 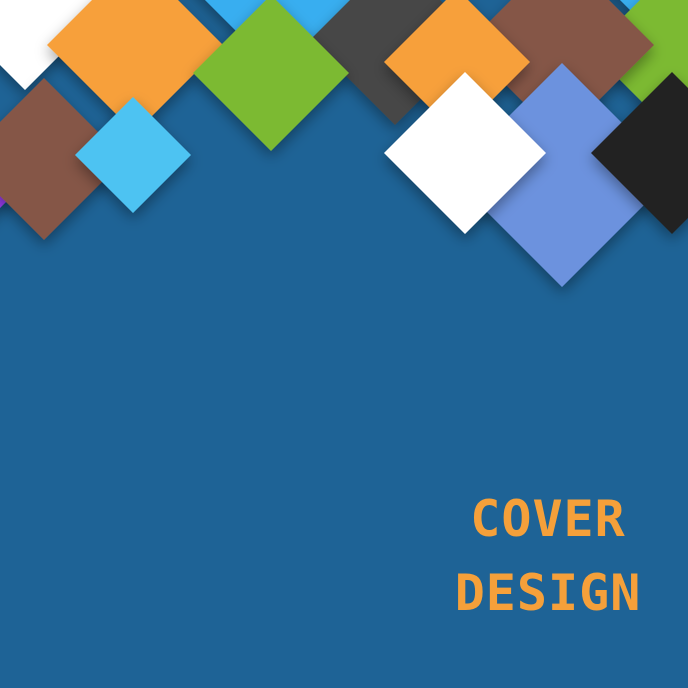 What do you see at coordinates (548, 519) in the screenshot?
I see `title-line-cover: COVER` at bounding box center [548, 519].